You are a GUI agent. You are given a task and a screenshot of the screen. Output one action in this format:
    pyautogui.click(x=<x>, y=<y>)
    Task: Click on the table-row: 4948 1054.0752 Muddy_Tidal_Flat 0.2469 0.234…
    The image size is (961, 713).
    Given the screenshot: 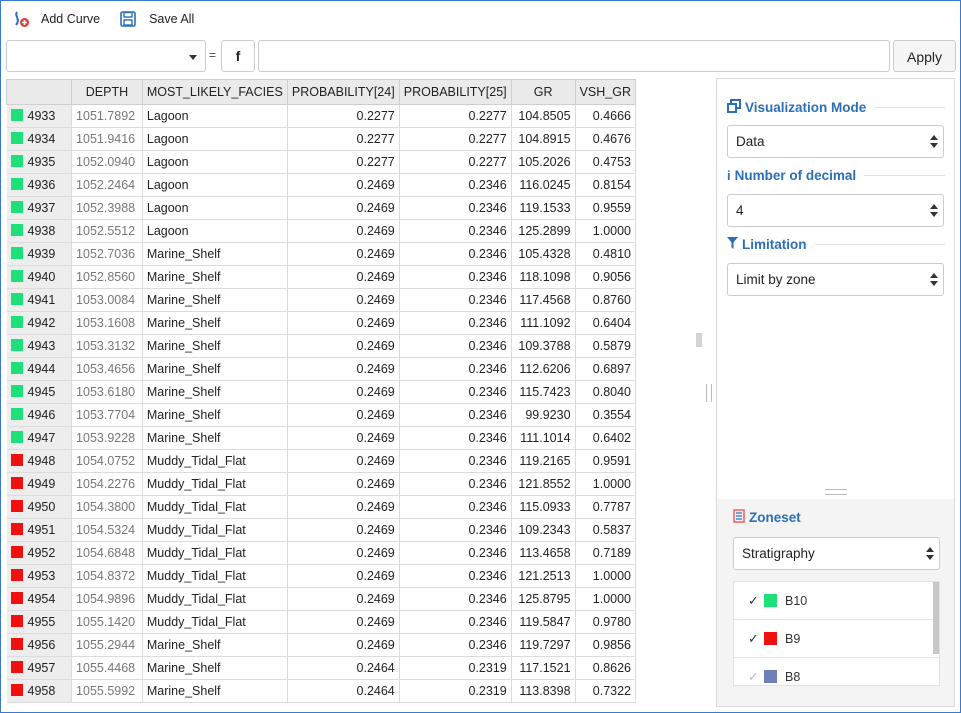 What is the action you would take?
    pyautogui.click(x=321, y=461)
    